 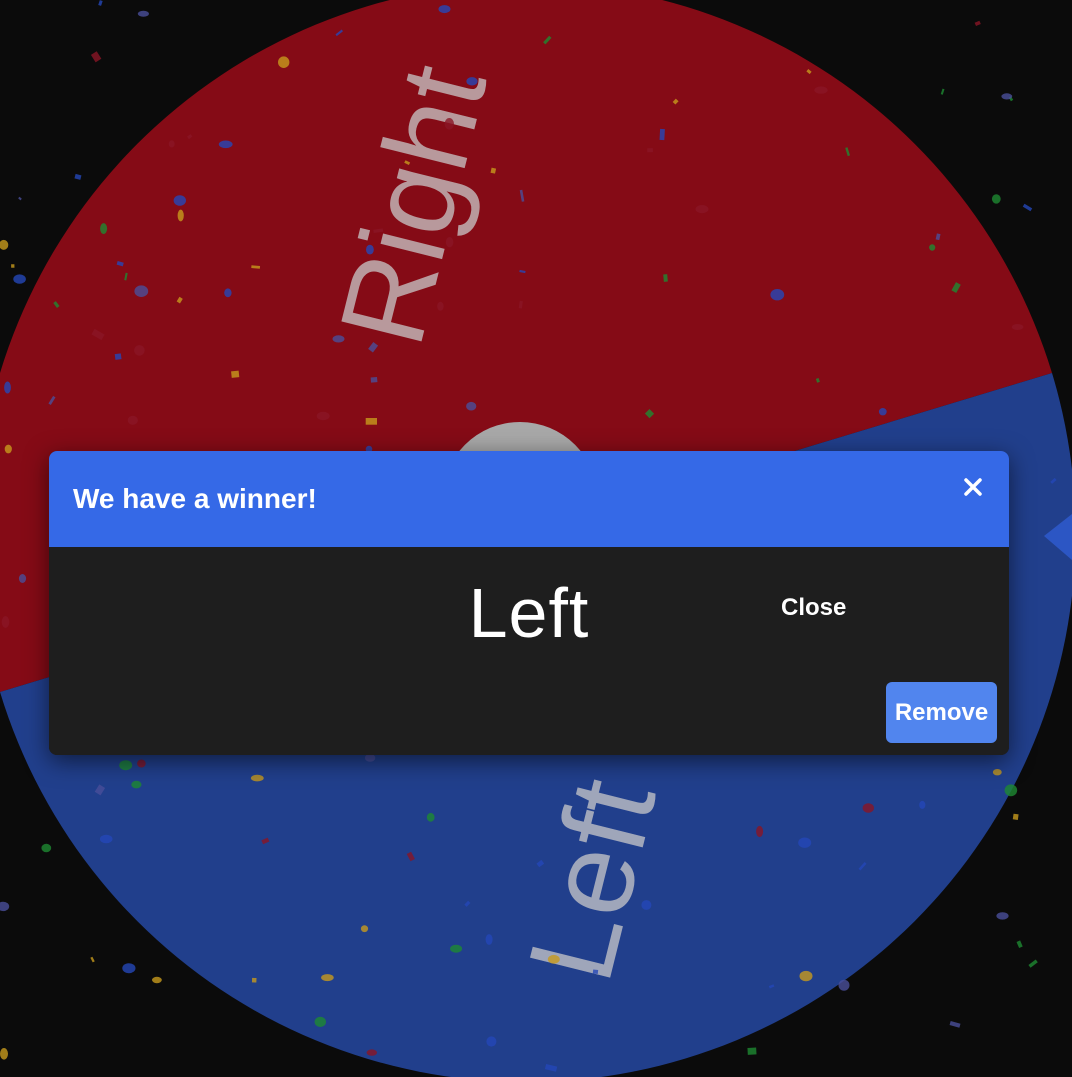 What do you see at coordinates (195, 498) in the screenshot?
I see `dialog-title: We have a winner!` at bounding box center [195, 498].